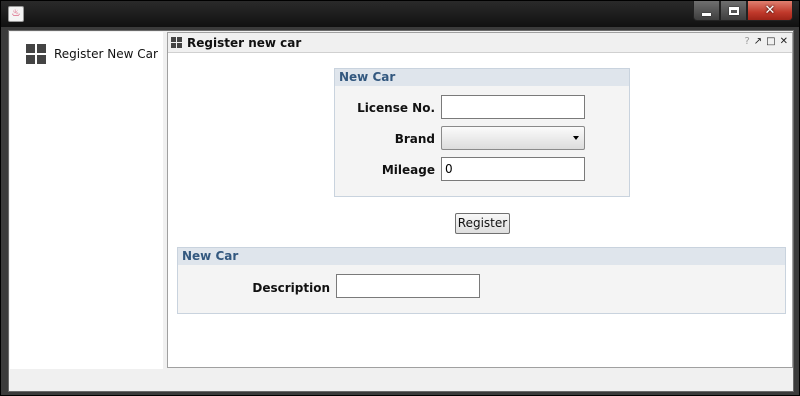  Describe the element at coordinates (106, 54) in the screenshot. I see `sidebar-item-label: Register New Car` at that location.